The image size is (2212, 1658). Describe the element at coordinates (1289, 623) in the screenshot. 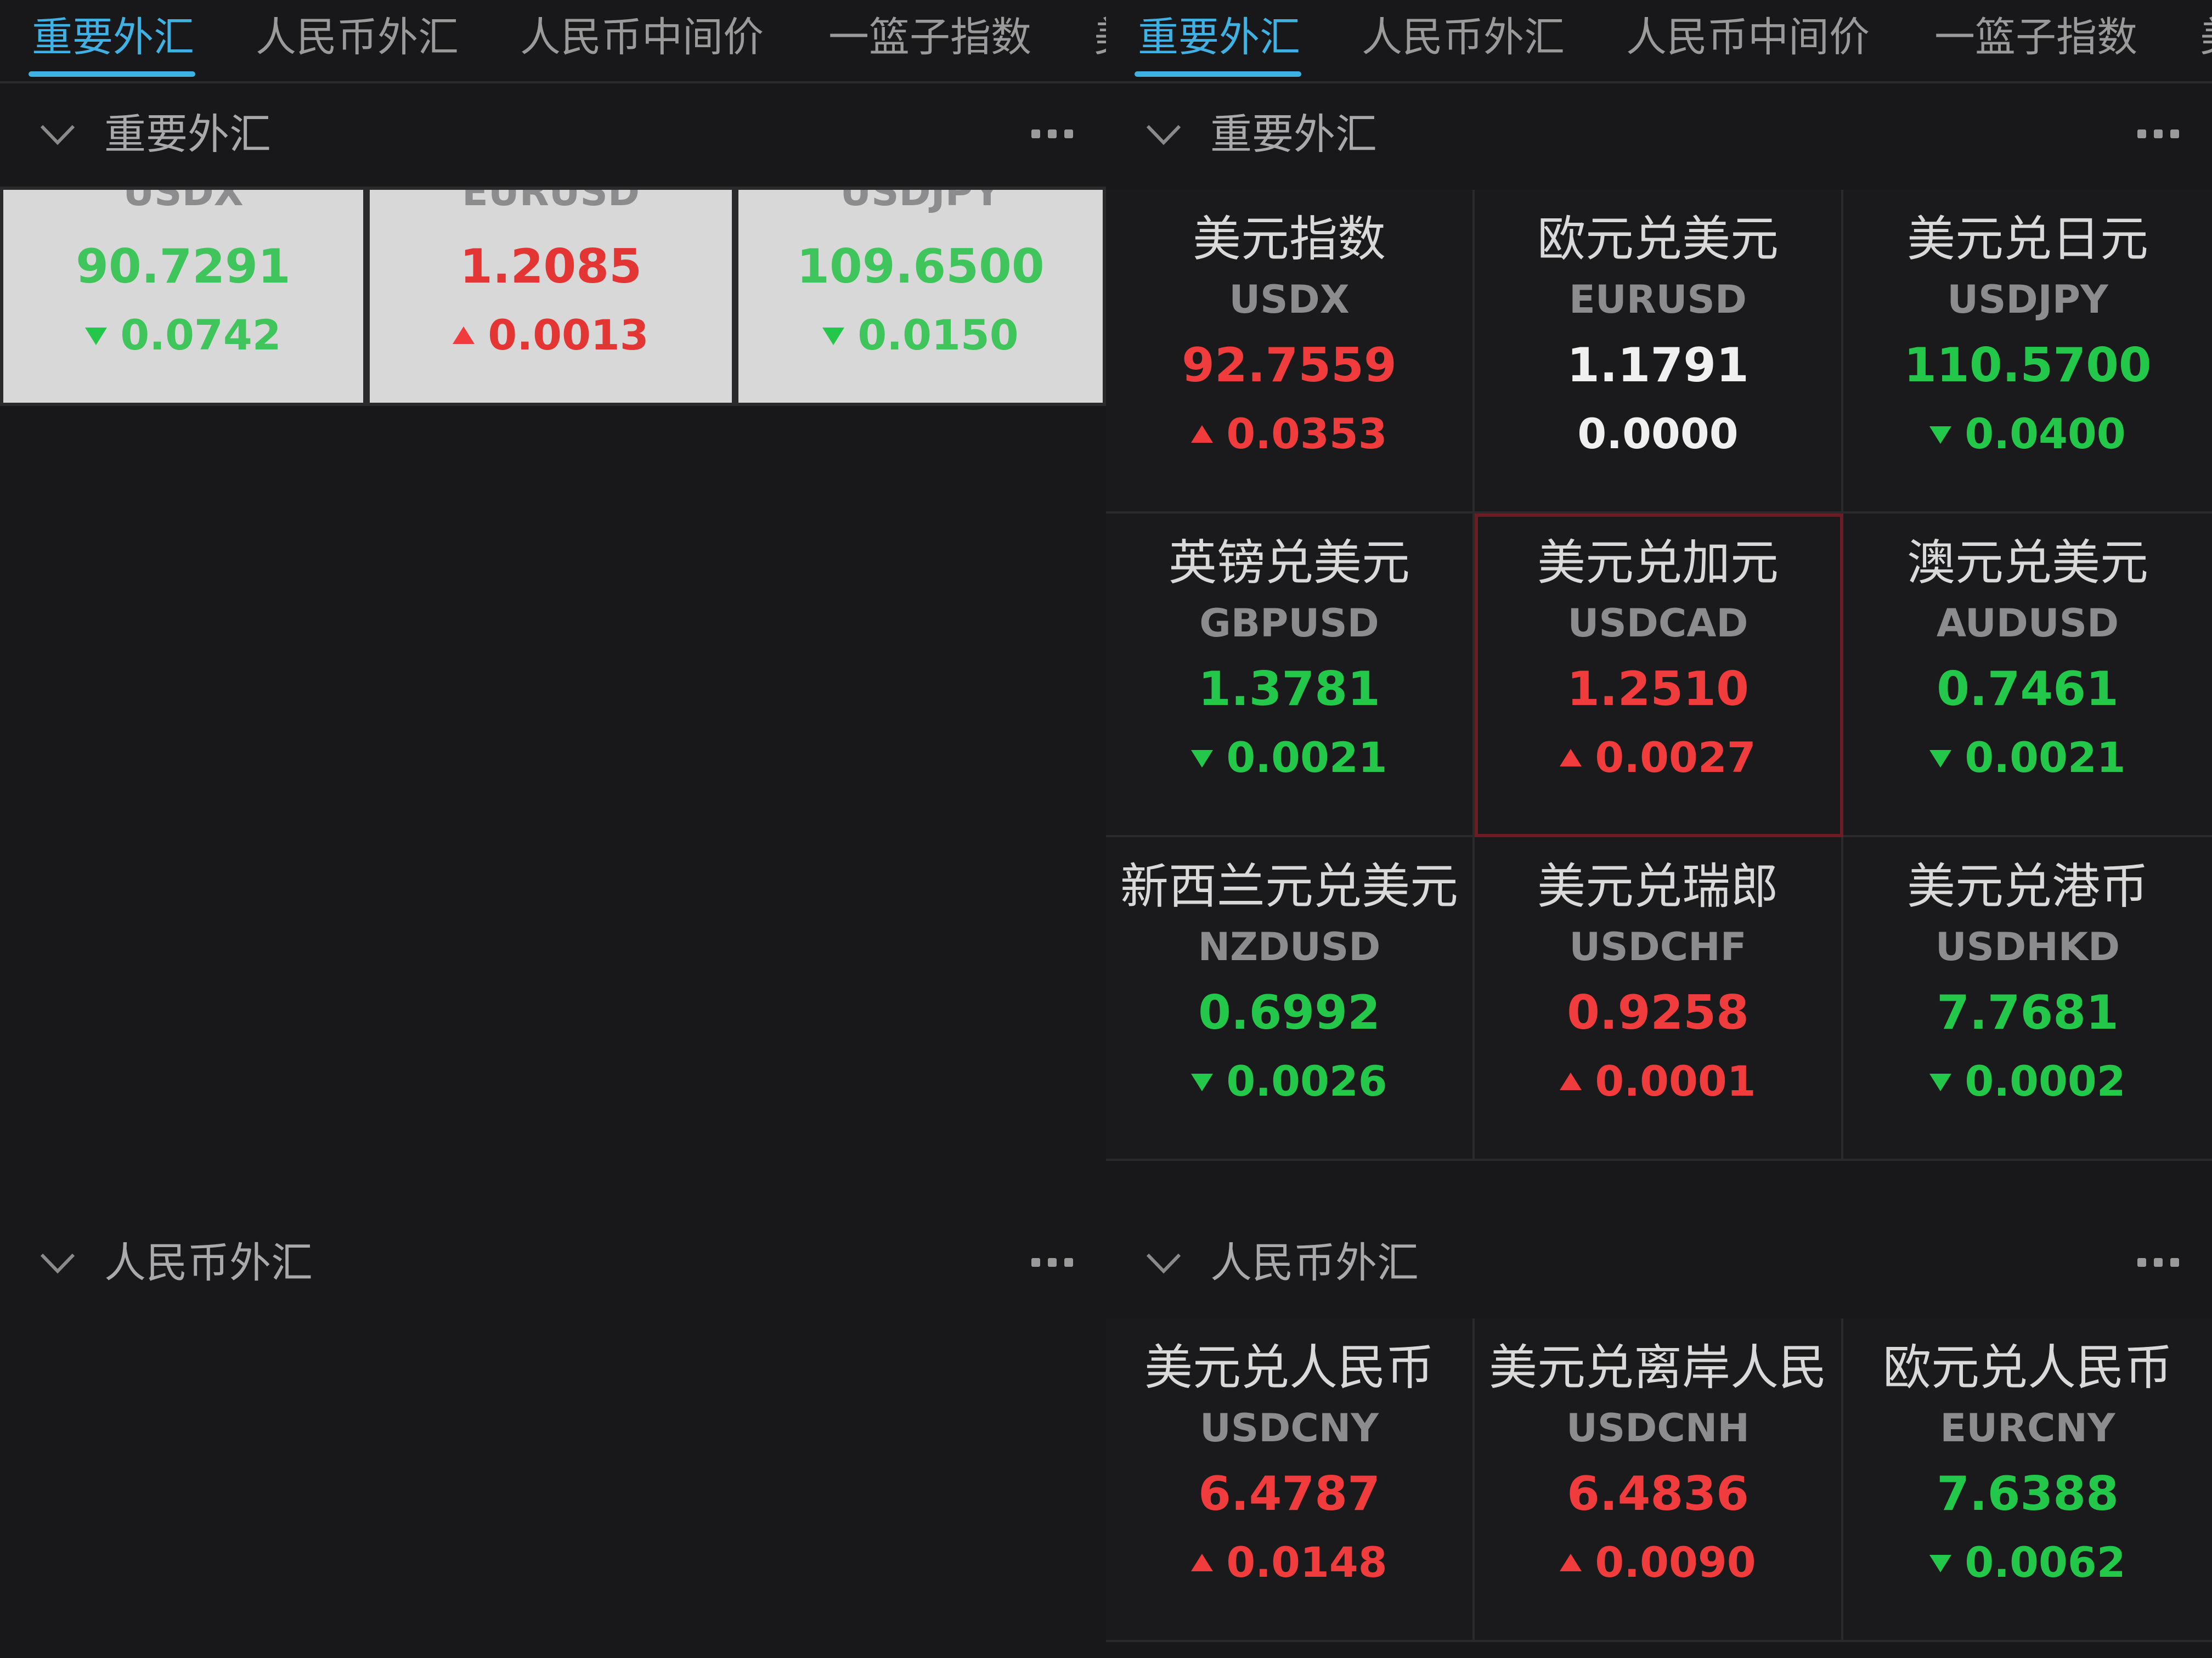

I see `quote-code: GBPUSD` at that location.